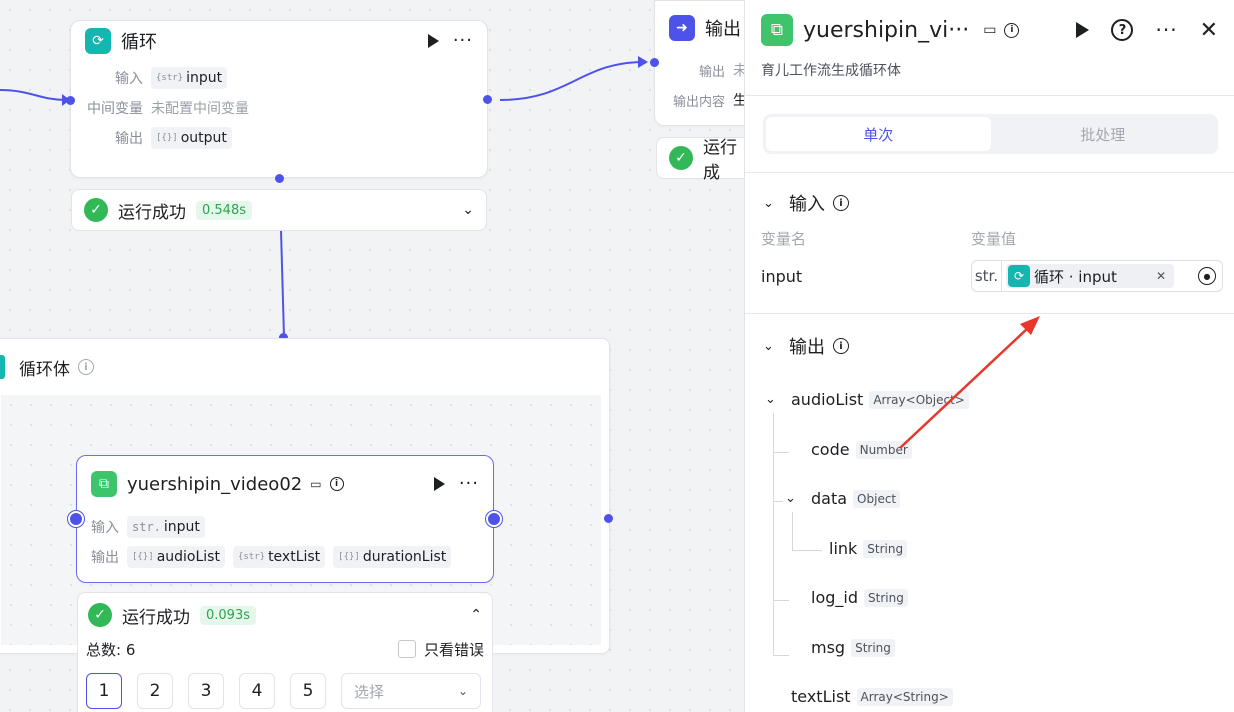 This screenshot has width=1234, height=712. What do you see at coordinates (843, 498) in the screenshot?
I see `tree-node: ⌄ data Object` at bounding box center [843, 498].